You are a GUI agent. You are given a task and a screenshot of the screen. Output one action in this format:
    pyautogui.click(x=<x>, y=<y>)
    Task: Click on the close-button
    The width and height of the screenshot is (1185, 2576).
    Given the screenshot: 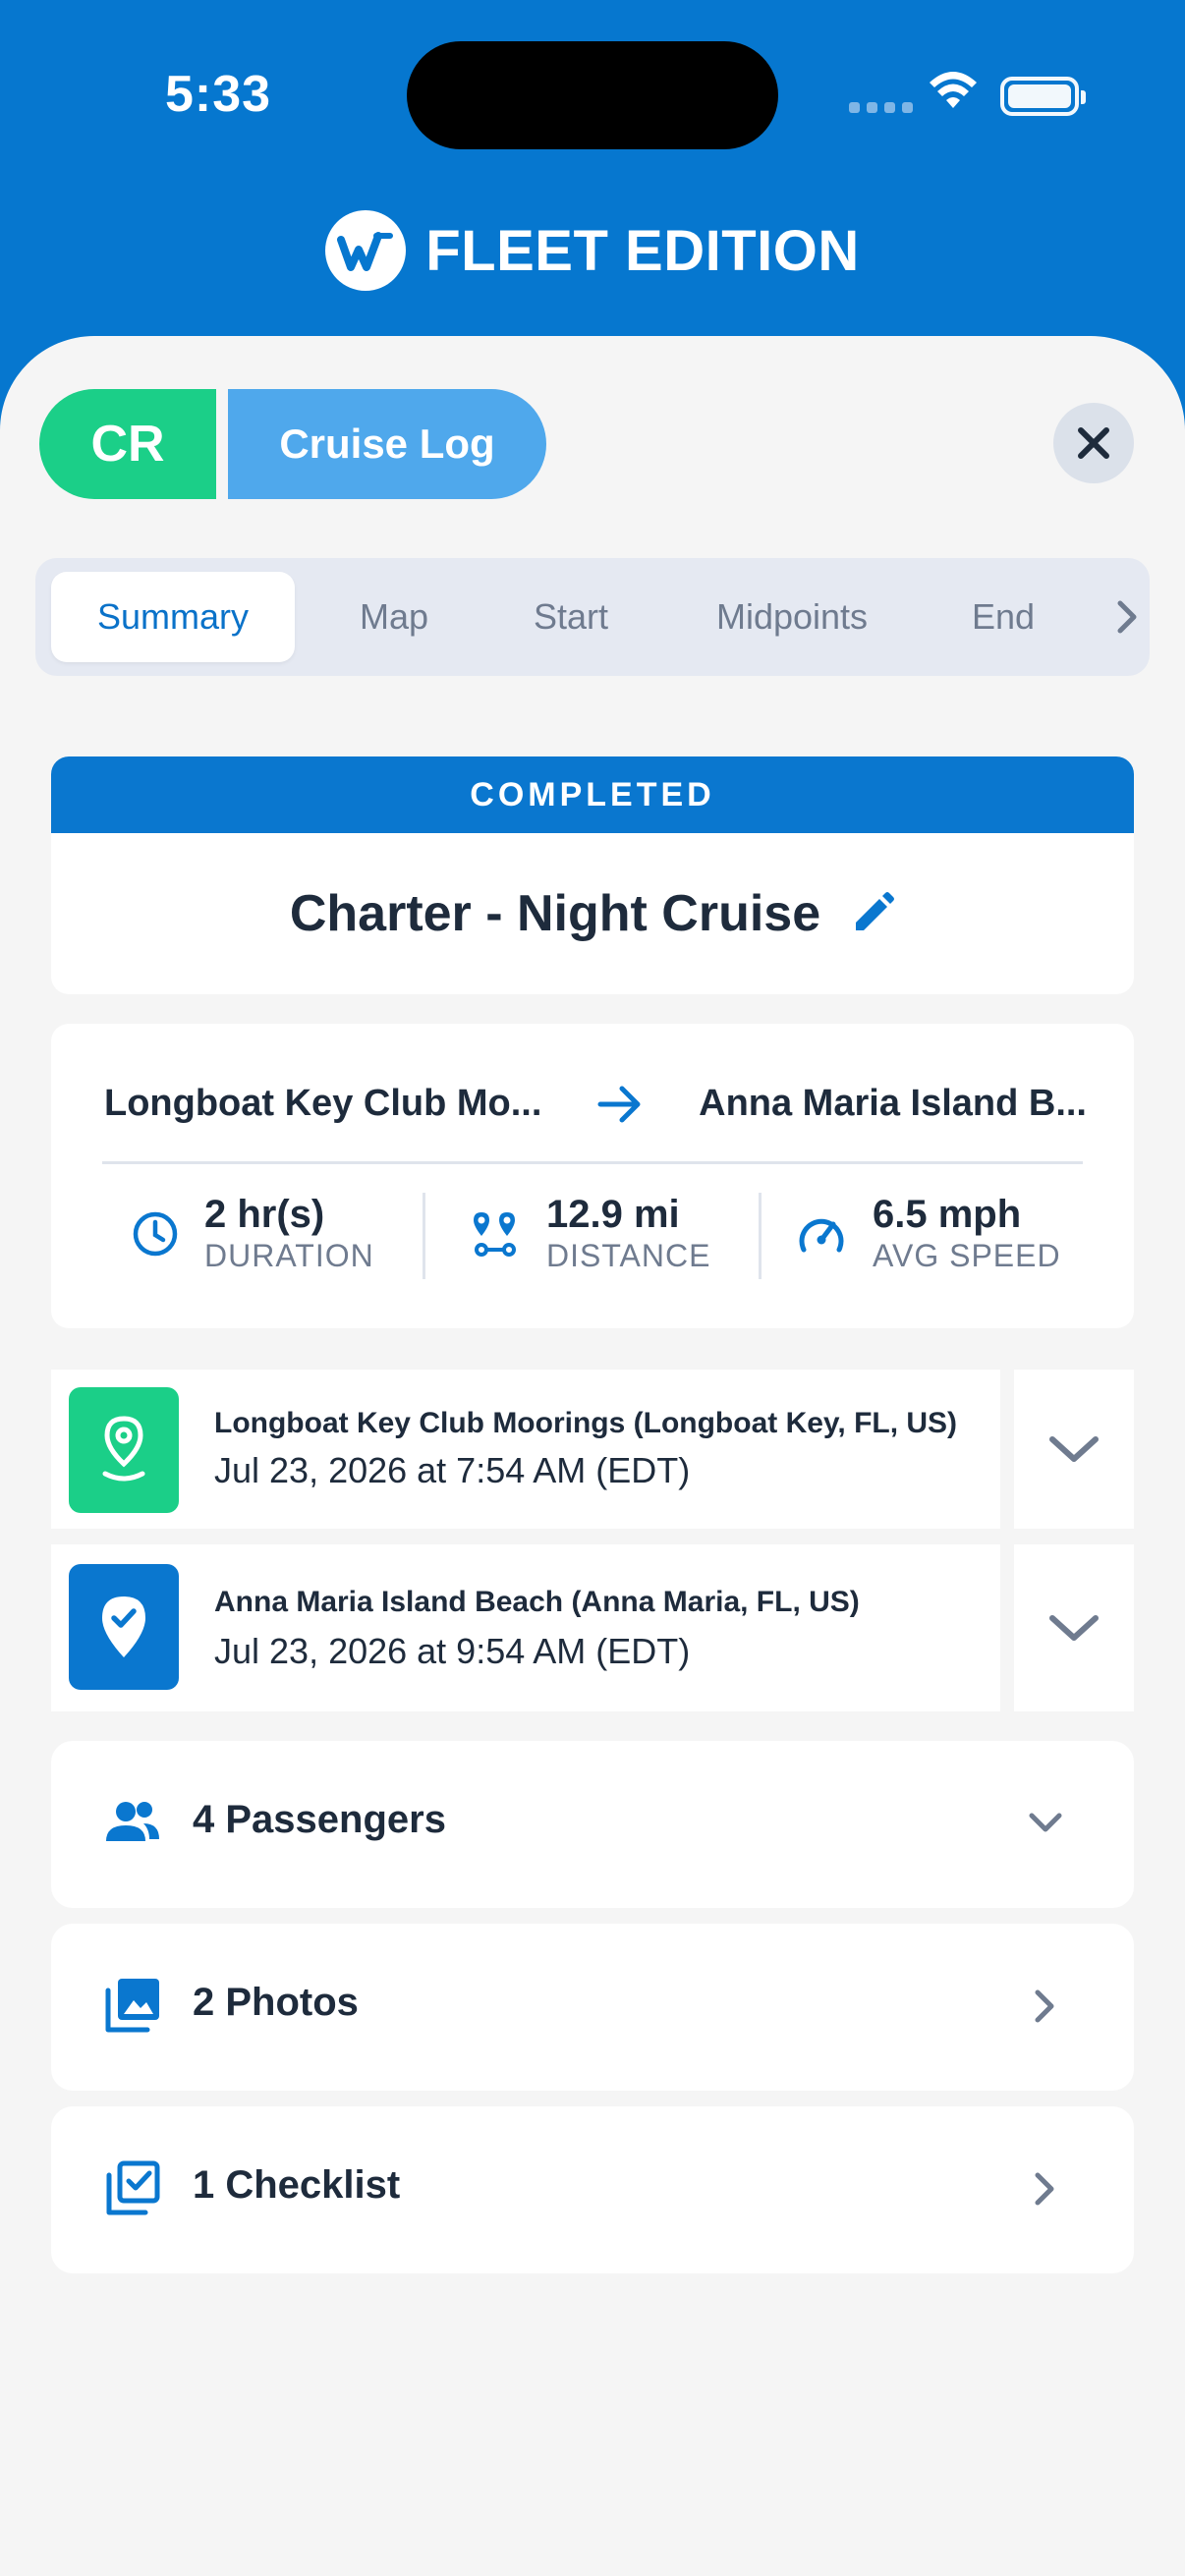 What is the action you would take?
    pyautogui.click(x=1093, y=443)
    